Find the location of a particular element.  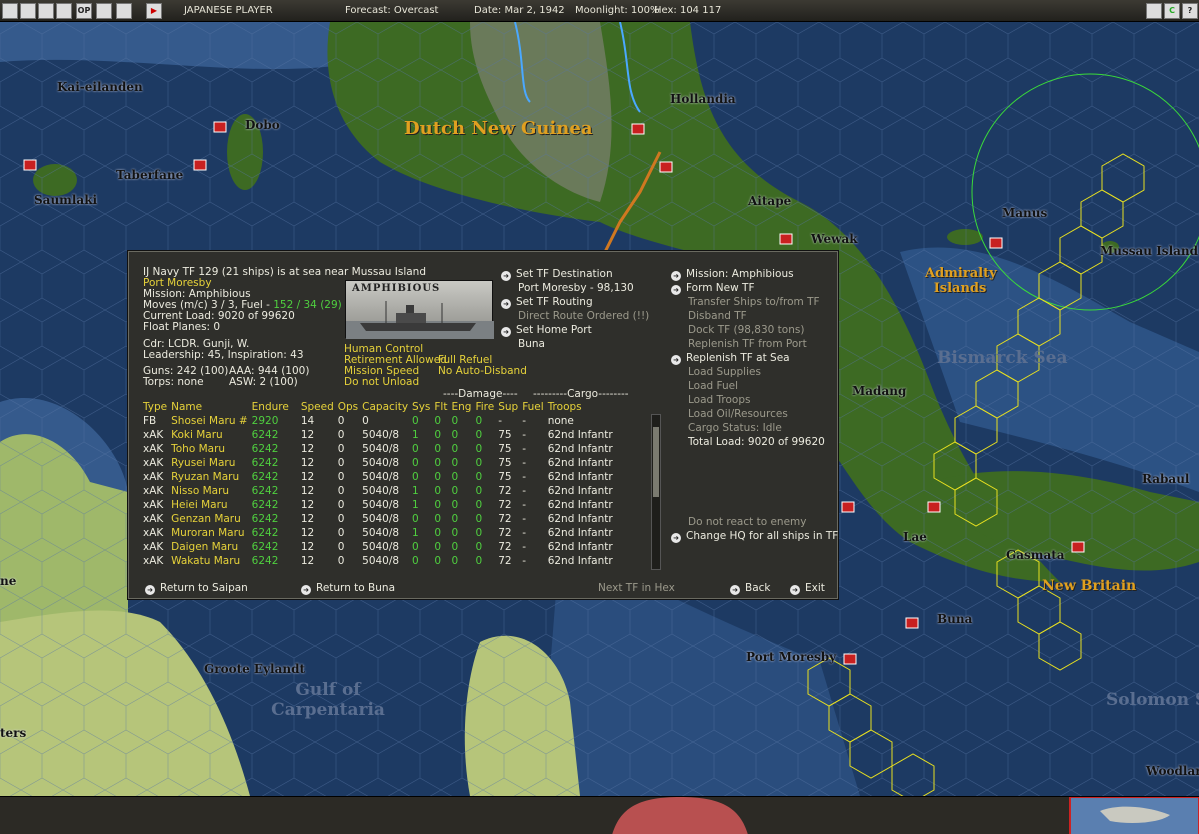

column-header-eng: Eng is located at coordinates (463, 407).